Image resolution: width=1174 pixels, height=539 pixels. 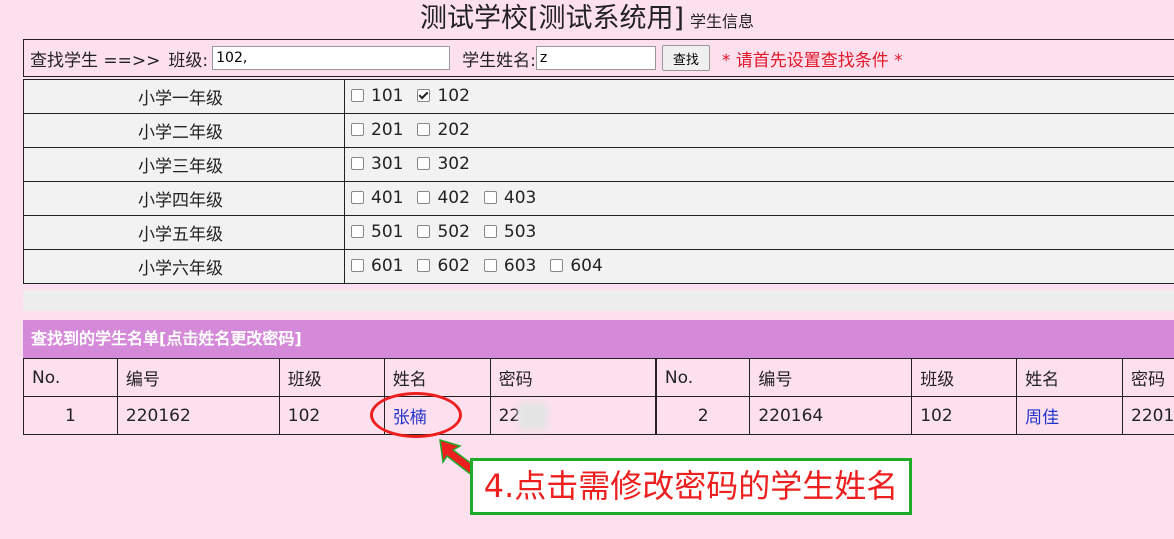 I want to click on class-option: 603, so click(x=510, y=265).